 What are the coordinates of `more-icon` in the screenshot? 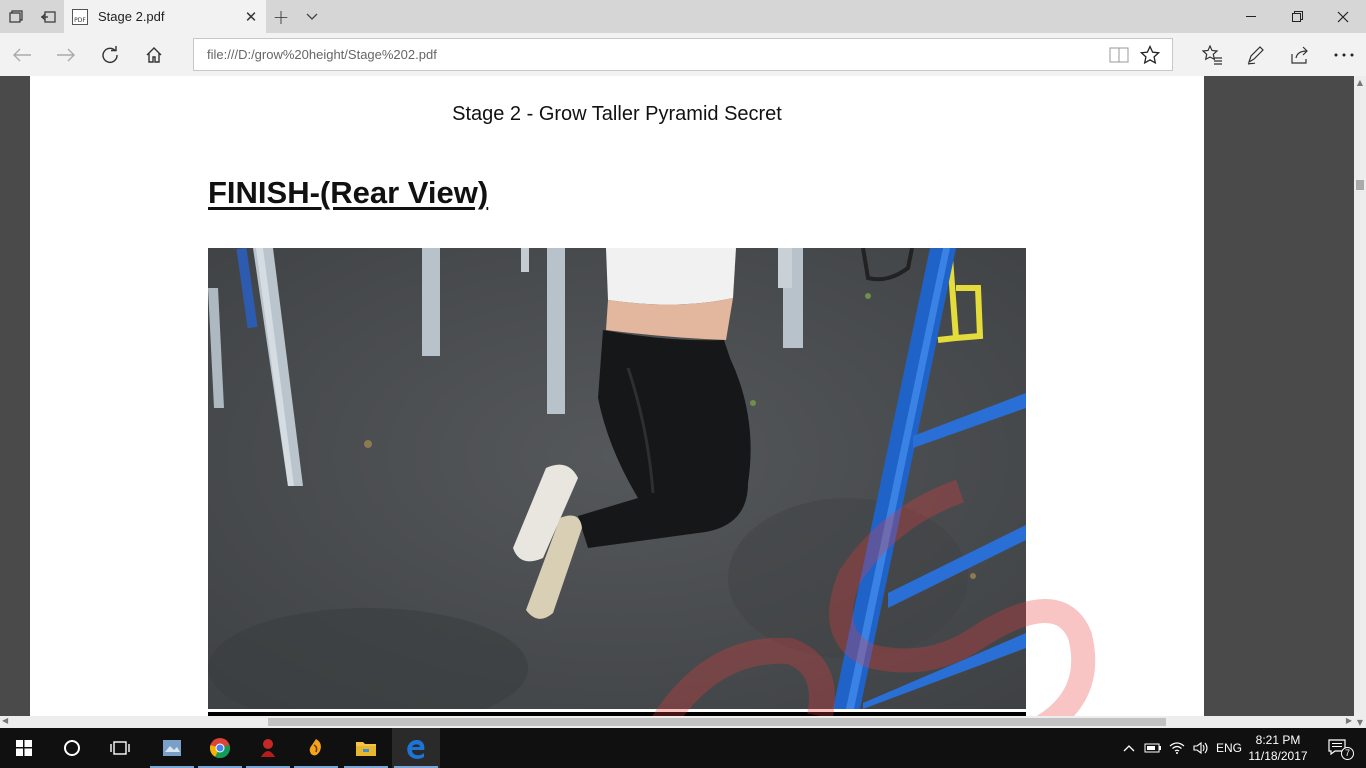 It's located at (1344, 54).